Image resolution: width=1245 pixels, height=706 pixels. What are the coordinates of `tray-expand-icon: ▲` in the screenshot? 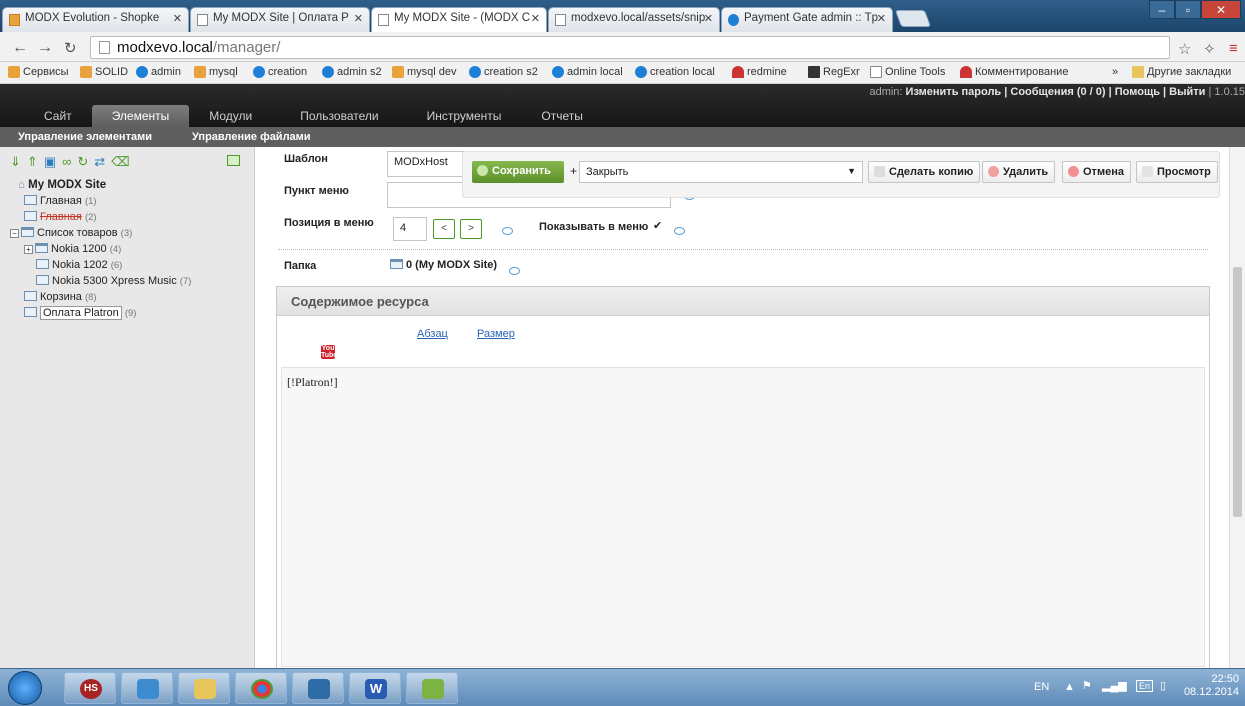 It's located at (1069, 687).